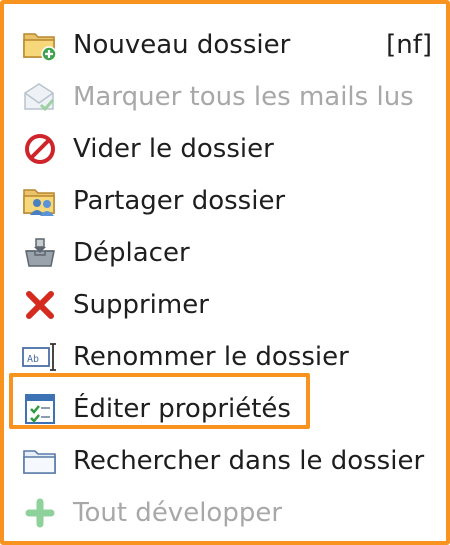  Describe the element at coordinates (243, 97) in the screenshot. I see `menu-item-label: Marquer tous les mails lus` at that location.